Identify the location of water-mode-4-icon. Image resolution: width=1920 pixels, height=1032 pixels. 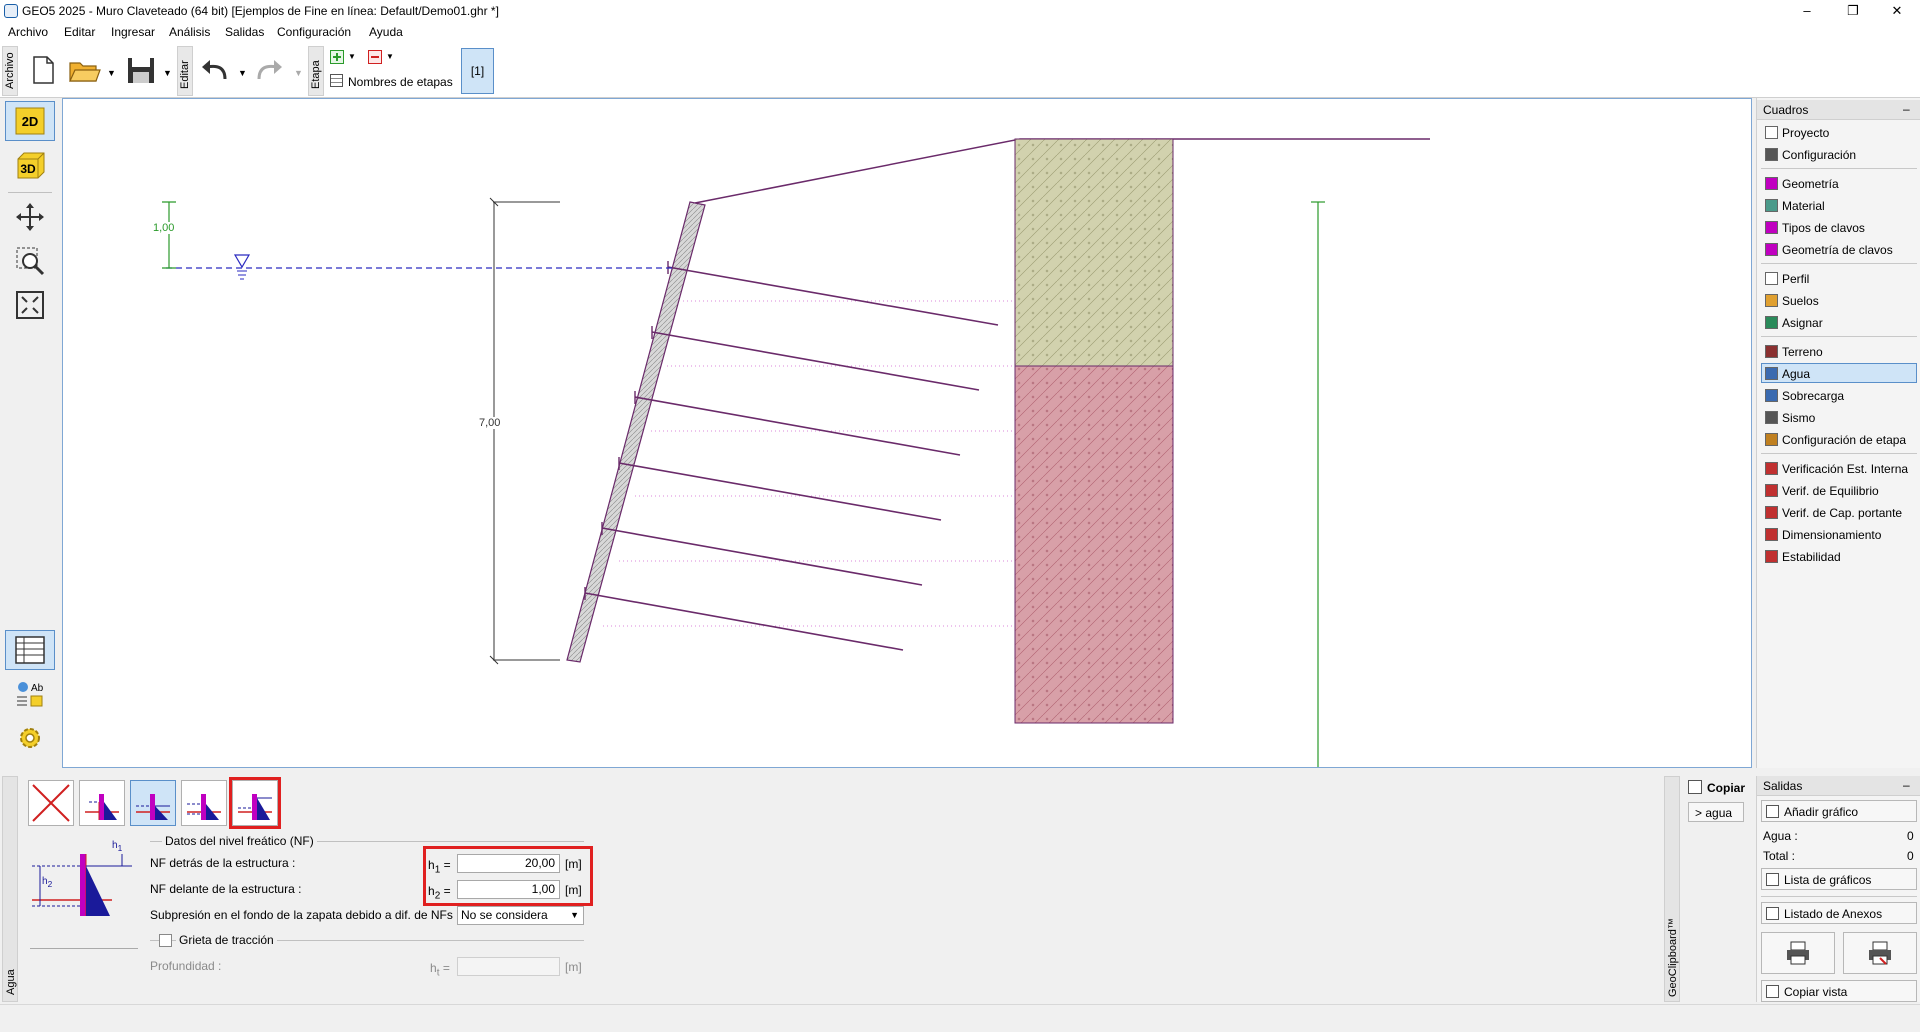
(255, 807).